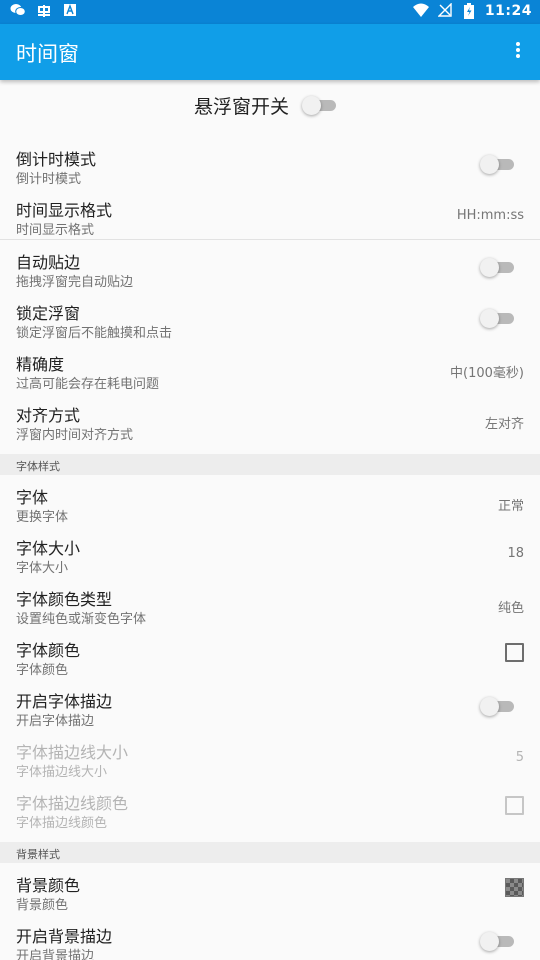 This screenshot has height=960, width=540. What do you see at coordinates (48, 548) in the screenshot?
I see `pref-title: 字体大小` at bounding box center [48, 548].